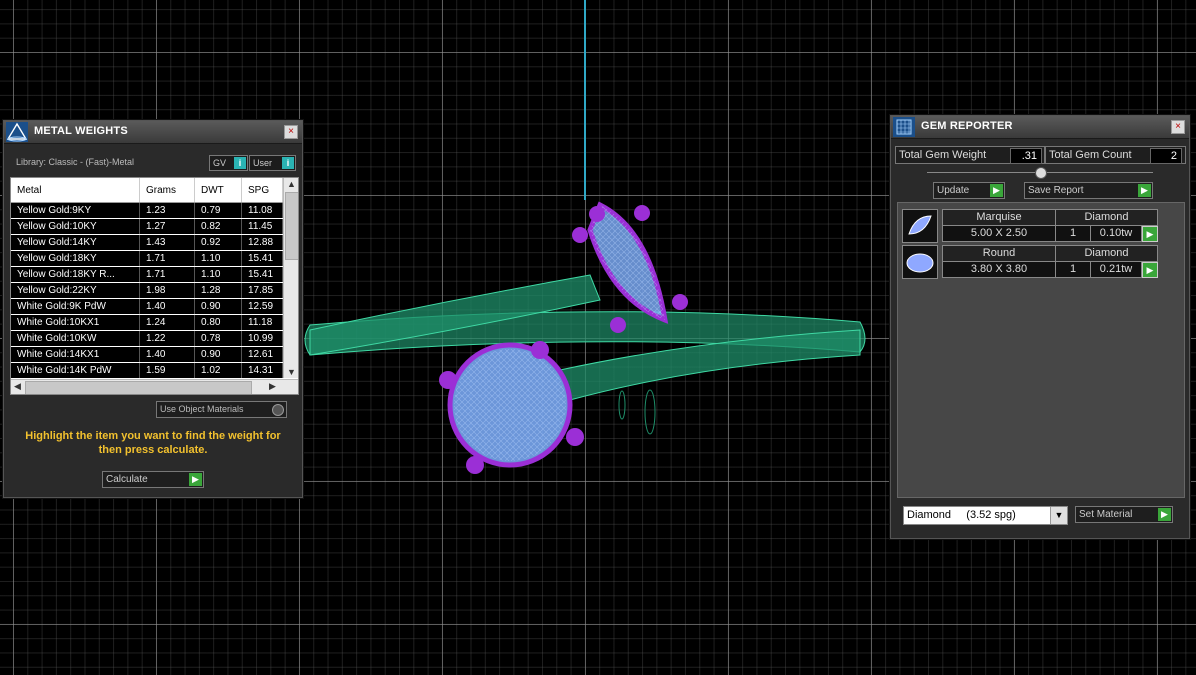 The height and width of the screenshot is (675, 1196). I want to click on update-label: Update, so click(953, 190).